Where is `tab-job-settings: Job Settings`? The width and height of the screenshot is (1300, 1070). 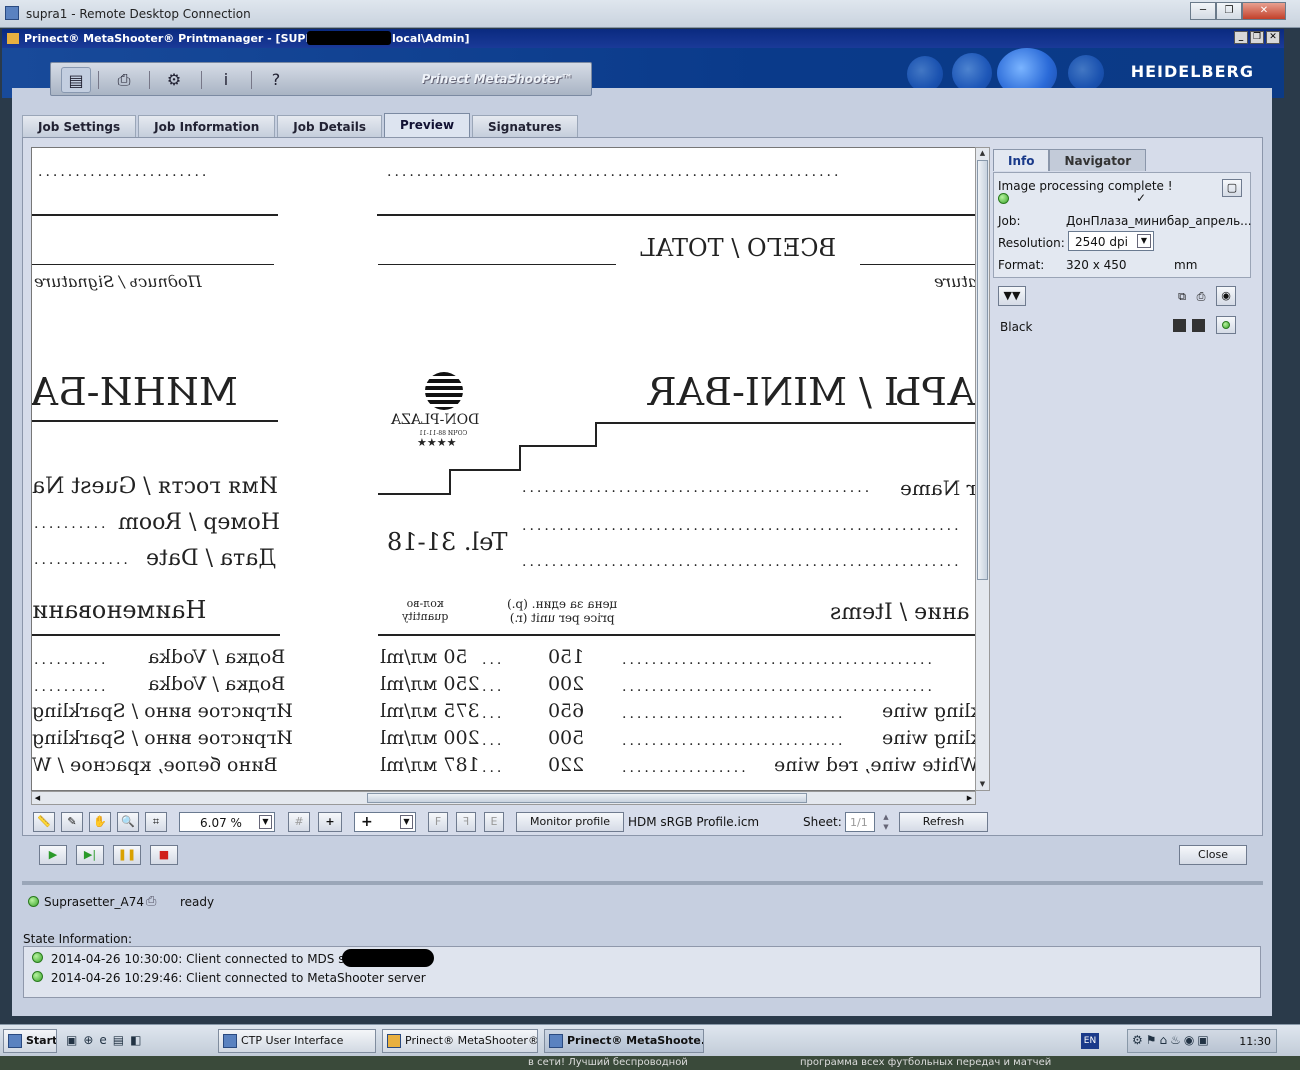 tab-job-settings: Job Settings is located at coordinates (79, 126).